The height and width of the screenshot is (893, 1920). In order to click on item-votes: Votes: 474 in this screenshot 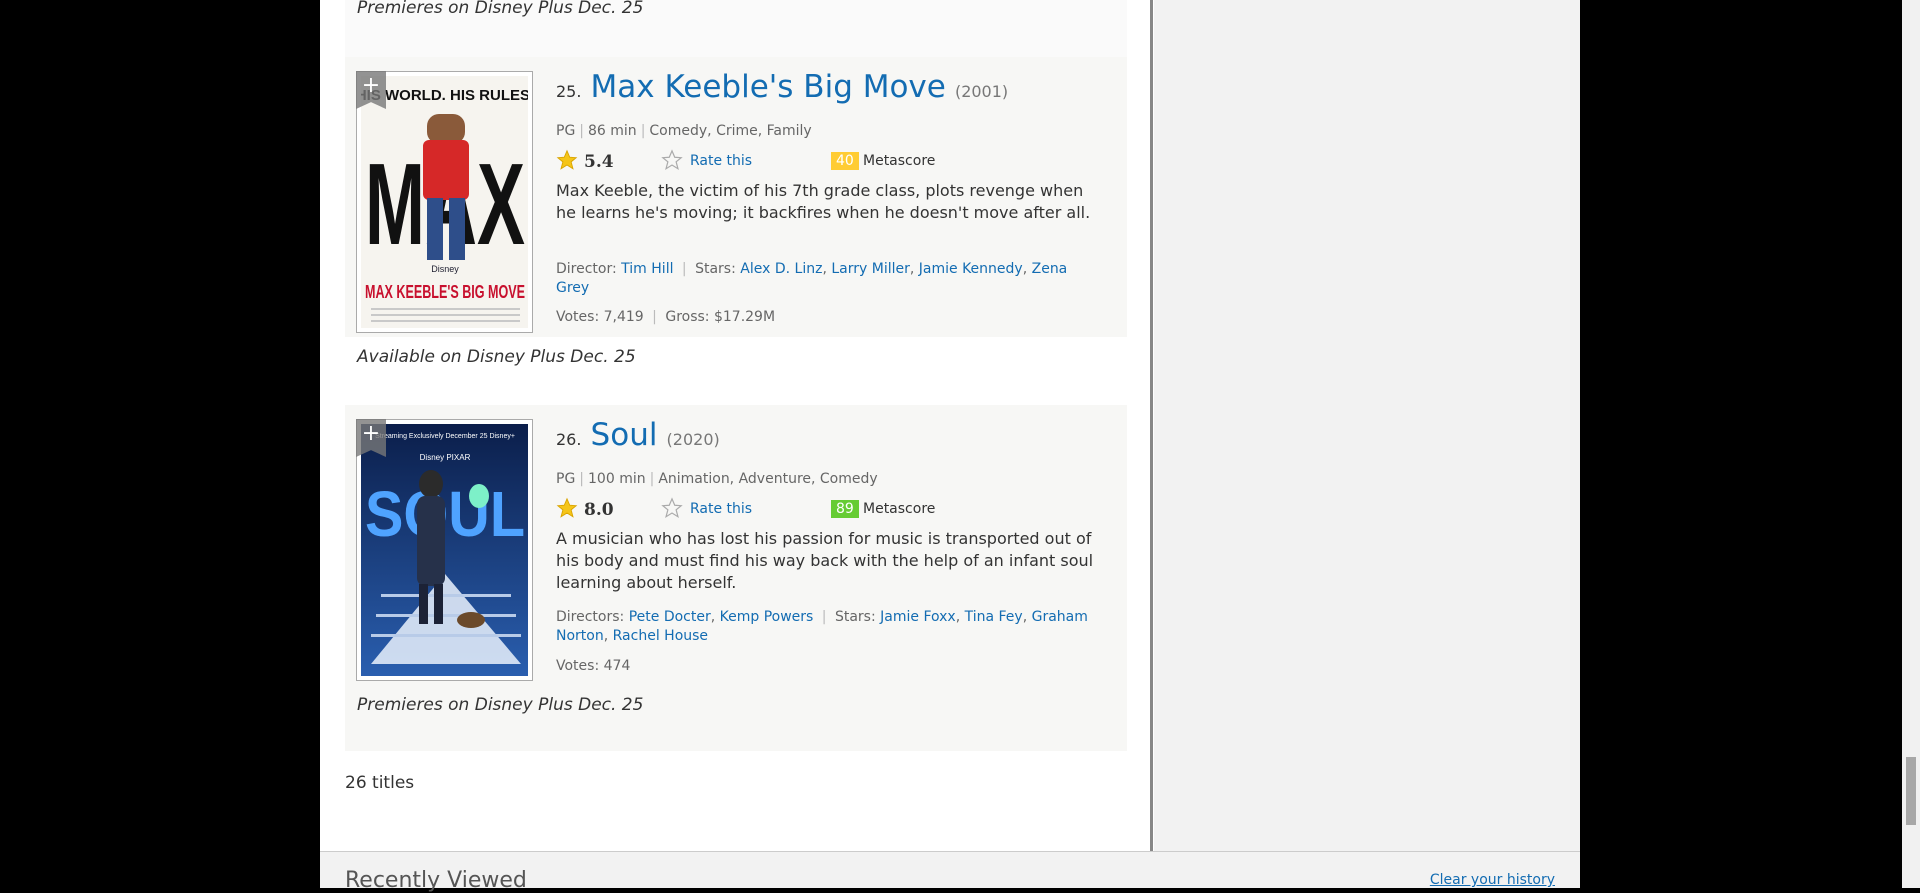, I will do `click(593, 666)`.